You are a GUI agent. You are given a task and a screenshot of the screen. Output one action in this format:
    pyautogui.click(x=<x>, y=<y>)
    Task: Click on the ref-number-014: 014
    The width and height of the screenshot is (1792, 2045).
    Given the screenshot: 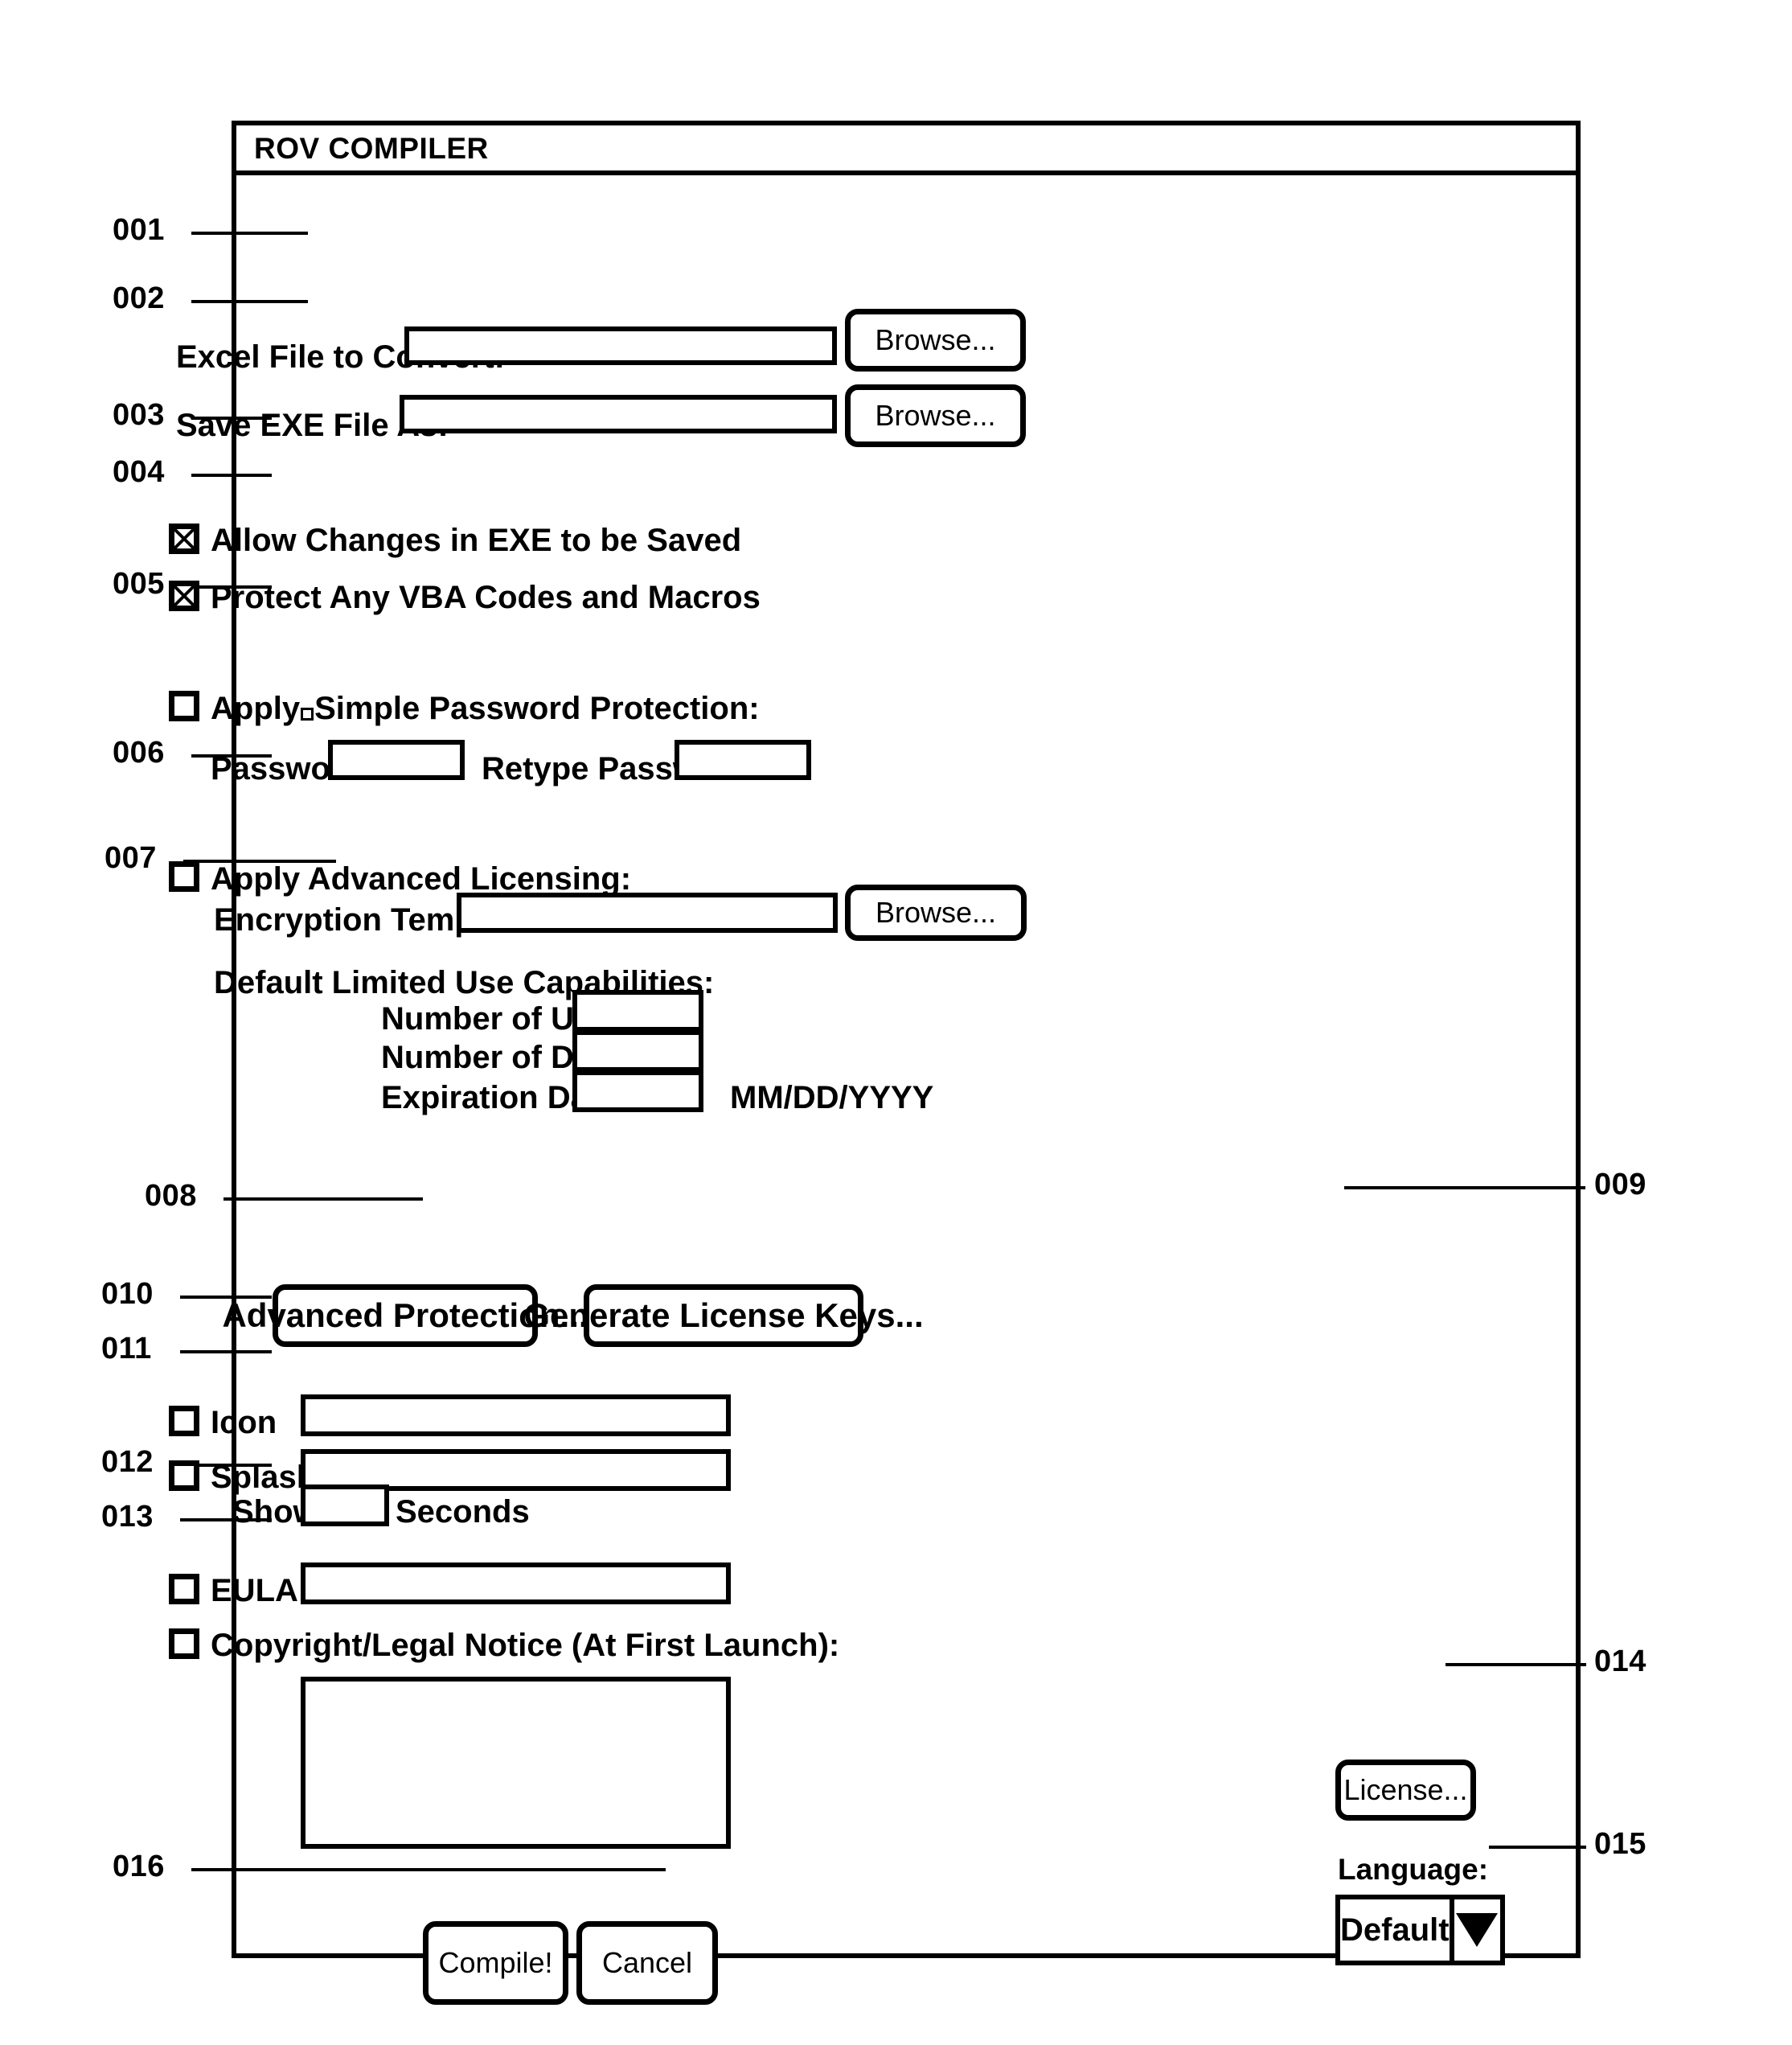 What is the action you would take?
    pyautogui.click(x=1620, y=1662)
    